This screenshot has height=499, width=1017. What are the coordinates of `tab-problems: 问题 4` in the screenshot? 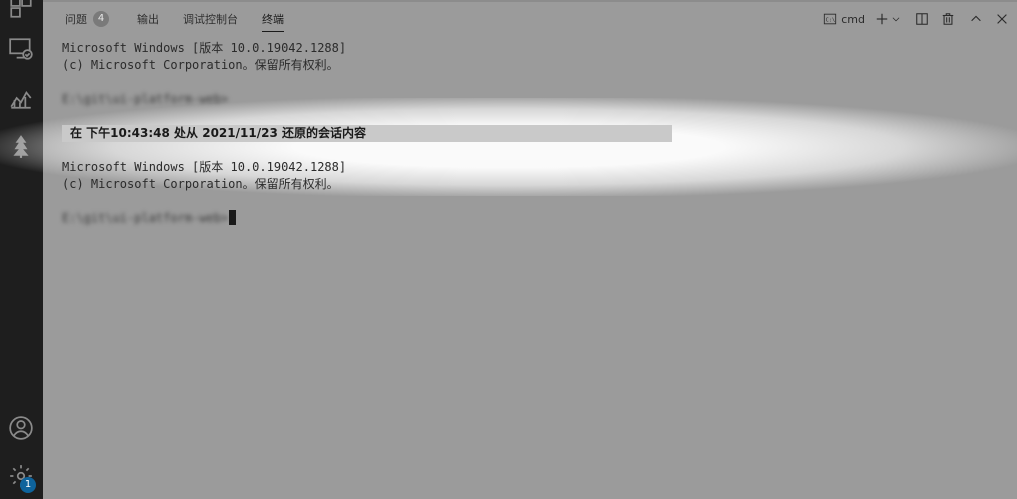 It's located at (87, 19).